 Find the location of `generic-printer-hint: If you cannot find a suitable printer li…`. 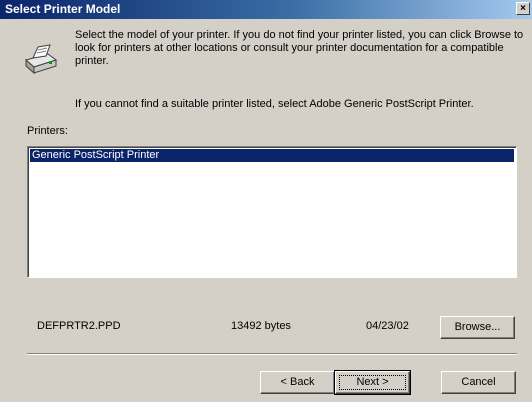

generic-printer-hint: If you cannot find a suitable printer li… is located at coordinates (274, 104).